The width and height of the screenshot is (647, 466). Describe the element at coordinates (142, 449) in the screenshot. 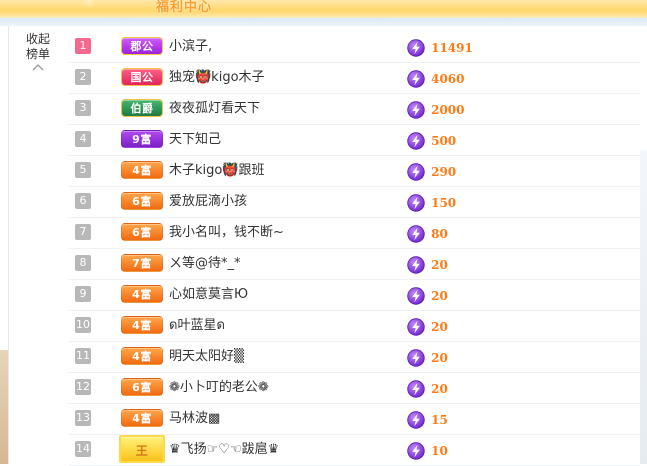

I see `level-badge: 王` at that location.